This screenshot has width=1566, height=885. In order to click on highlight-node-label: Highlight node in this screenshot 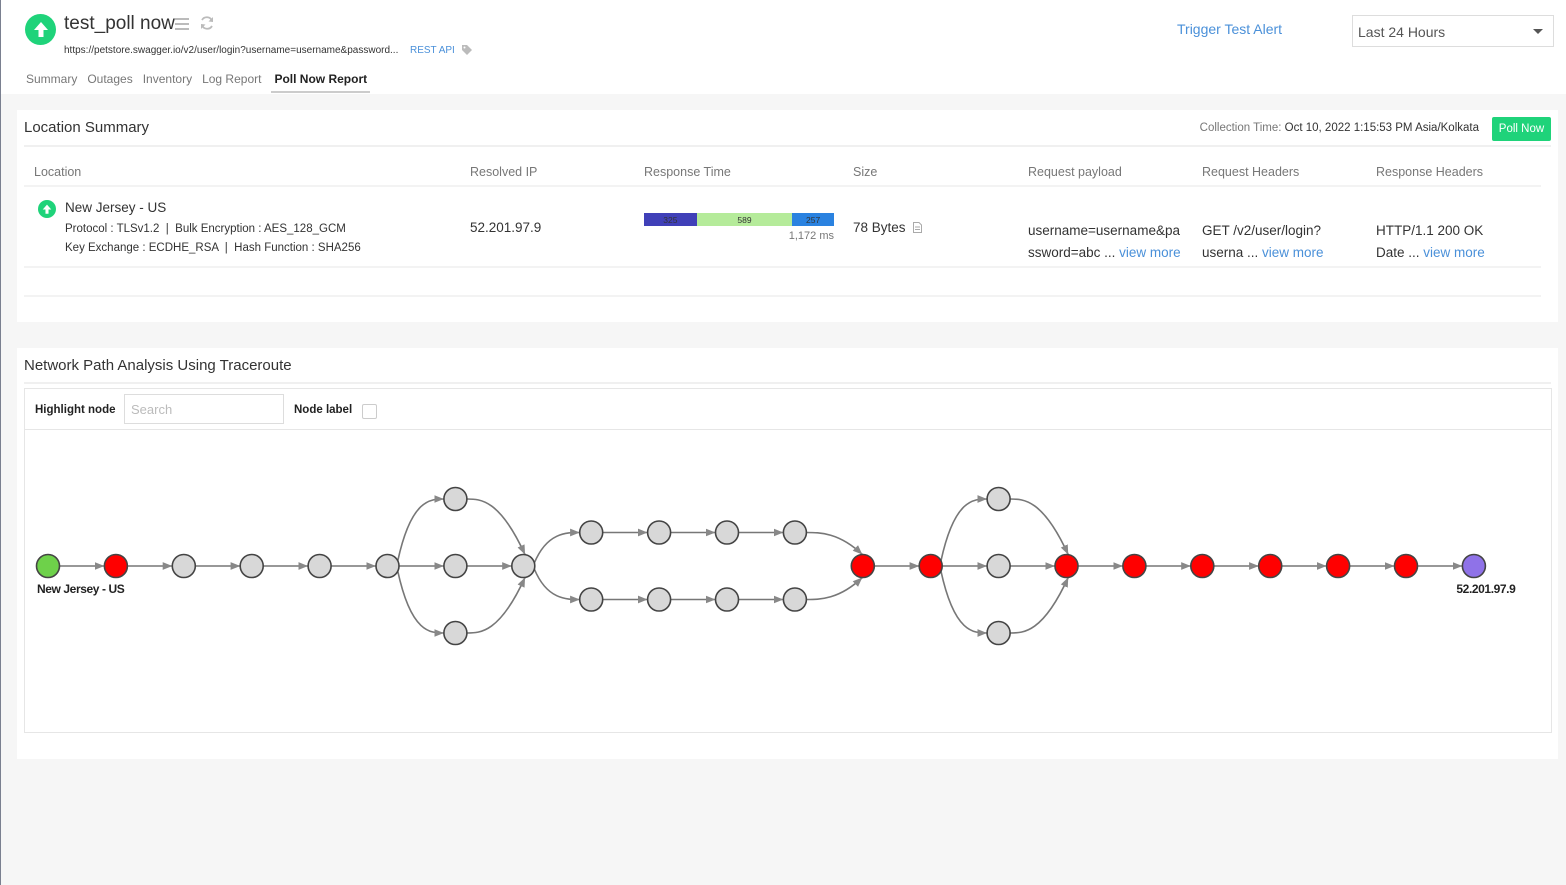, I will do `click(75, 410)`.